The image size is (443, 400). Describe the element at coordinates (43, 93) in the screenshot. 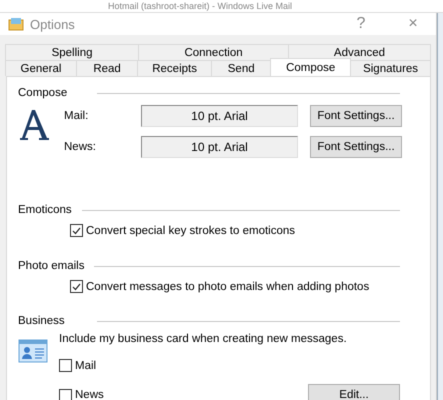

I see `section-heading: Compose` at that location.